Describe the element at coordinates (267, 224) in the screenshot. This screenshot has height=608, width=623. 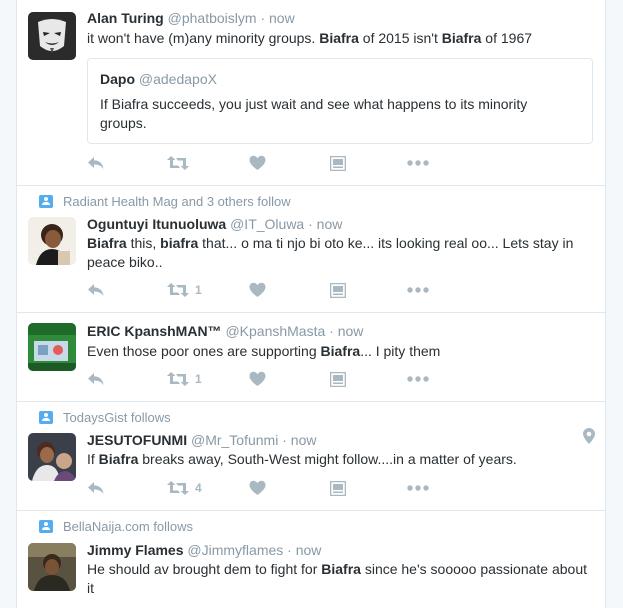
I see `username: @IT_Oluwa` at that location.